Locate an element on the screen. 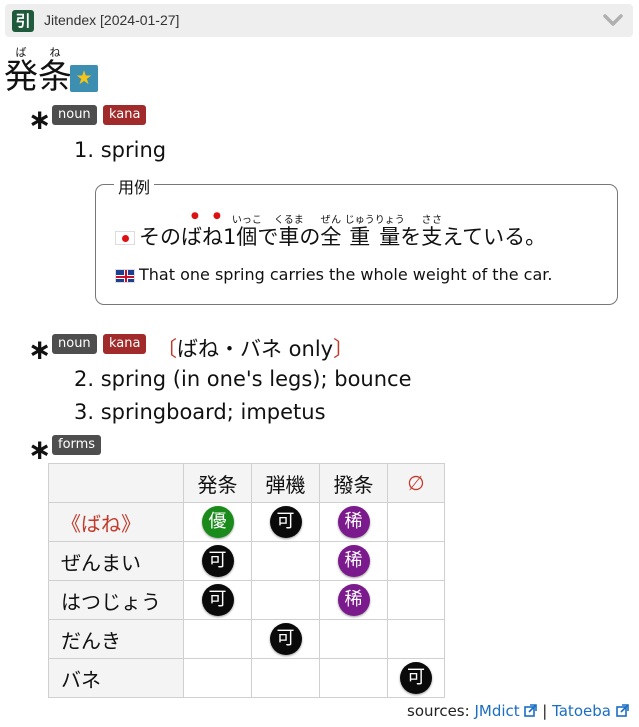 This screenshot has width=639, height=727. forms-row-header: はつじょう is located at coordinates (116, 600).